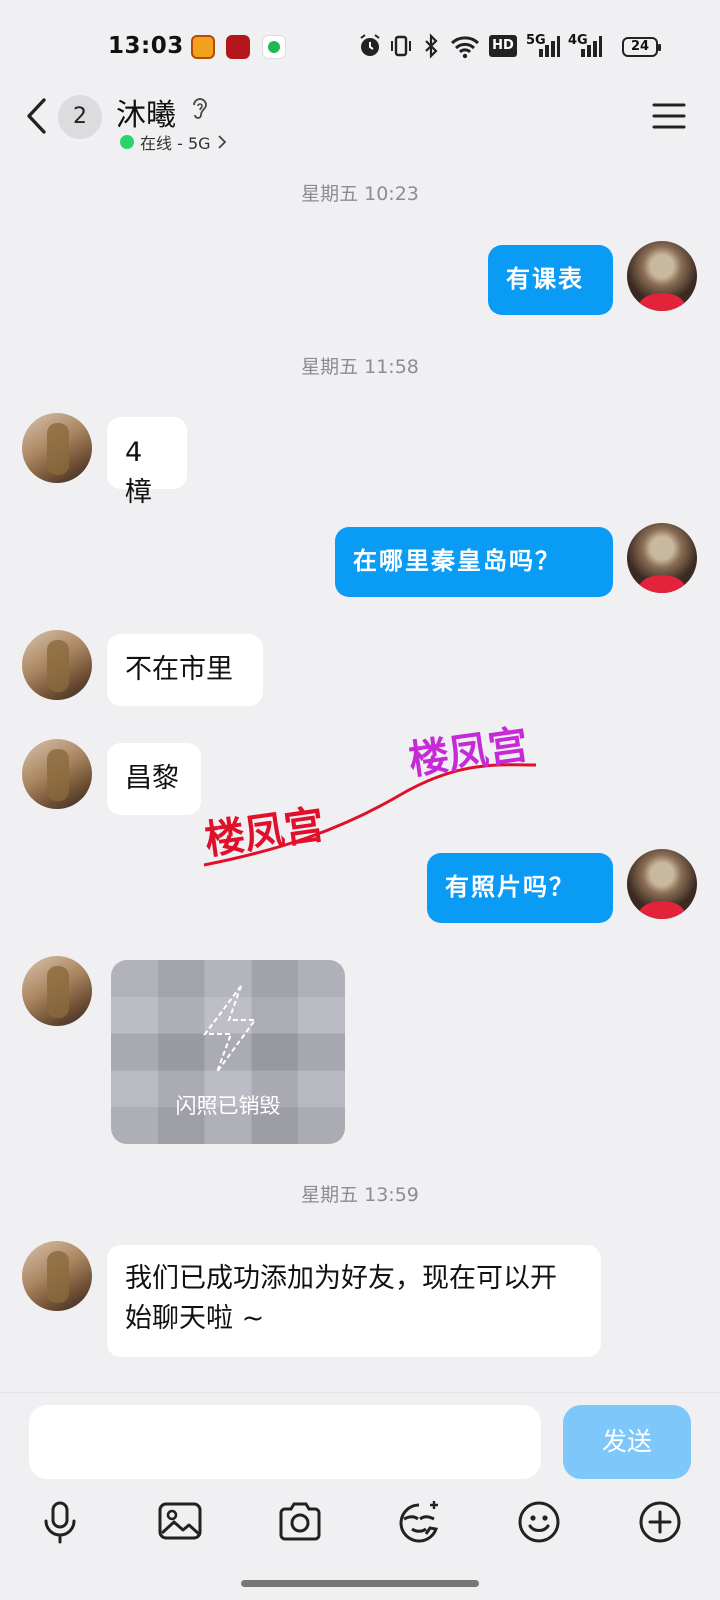 This screenshot has width=720, height=1600. What do you see at coordinates (360, 1195) in the screenshot?
I see `message-timestamp: 星期五 13:59` at bounding box center [360, 1195].